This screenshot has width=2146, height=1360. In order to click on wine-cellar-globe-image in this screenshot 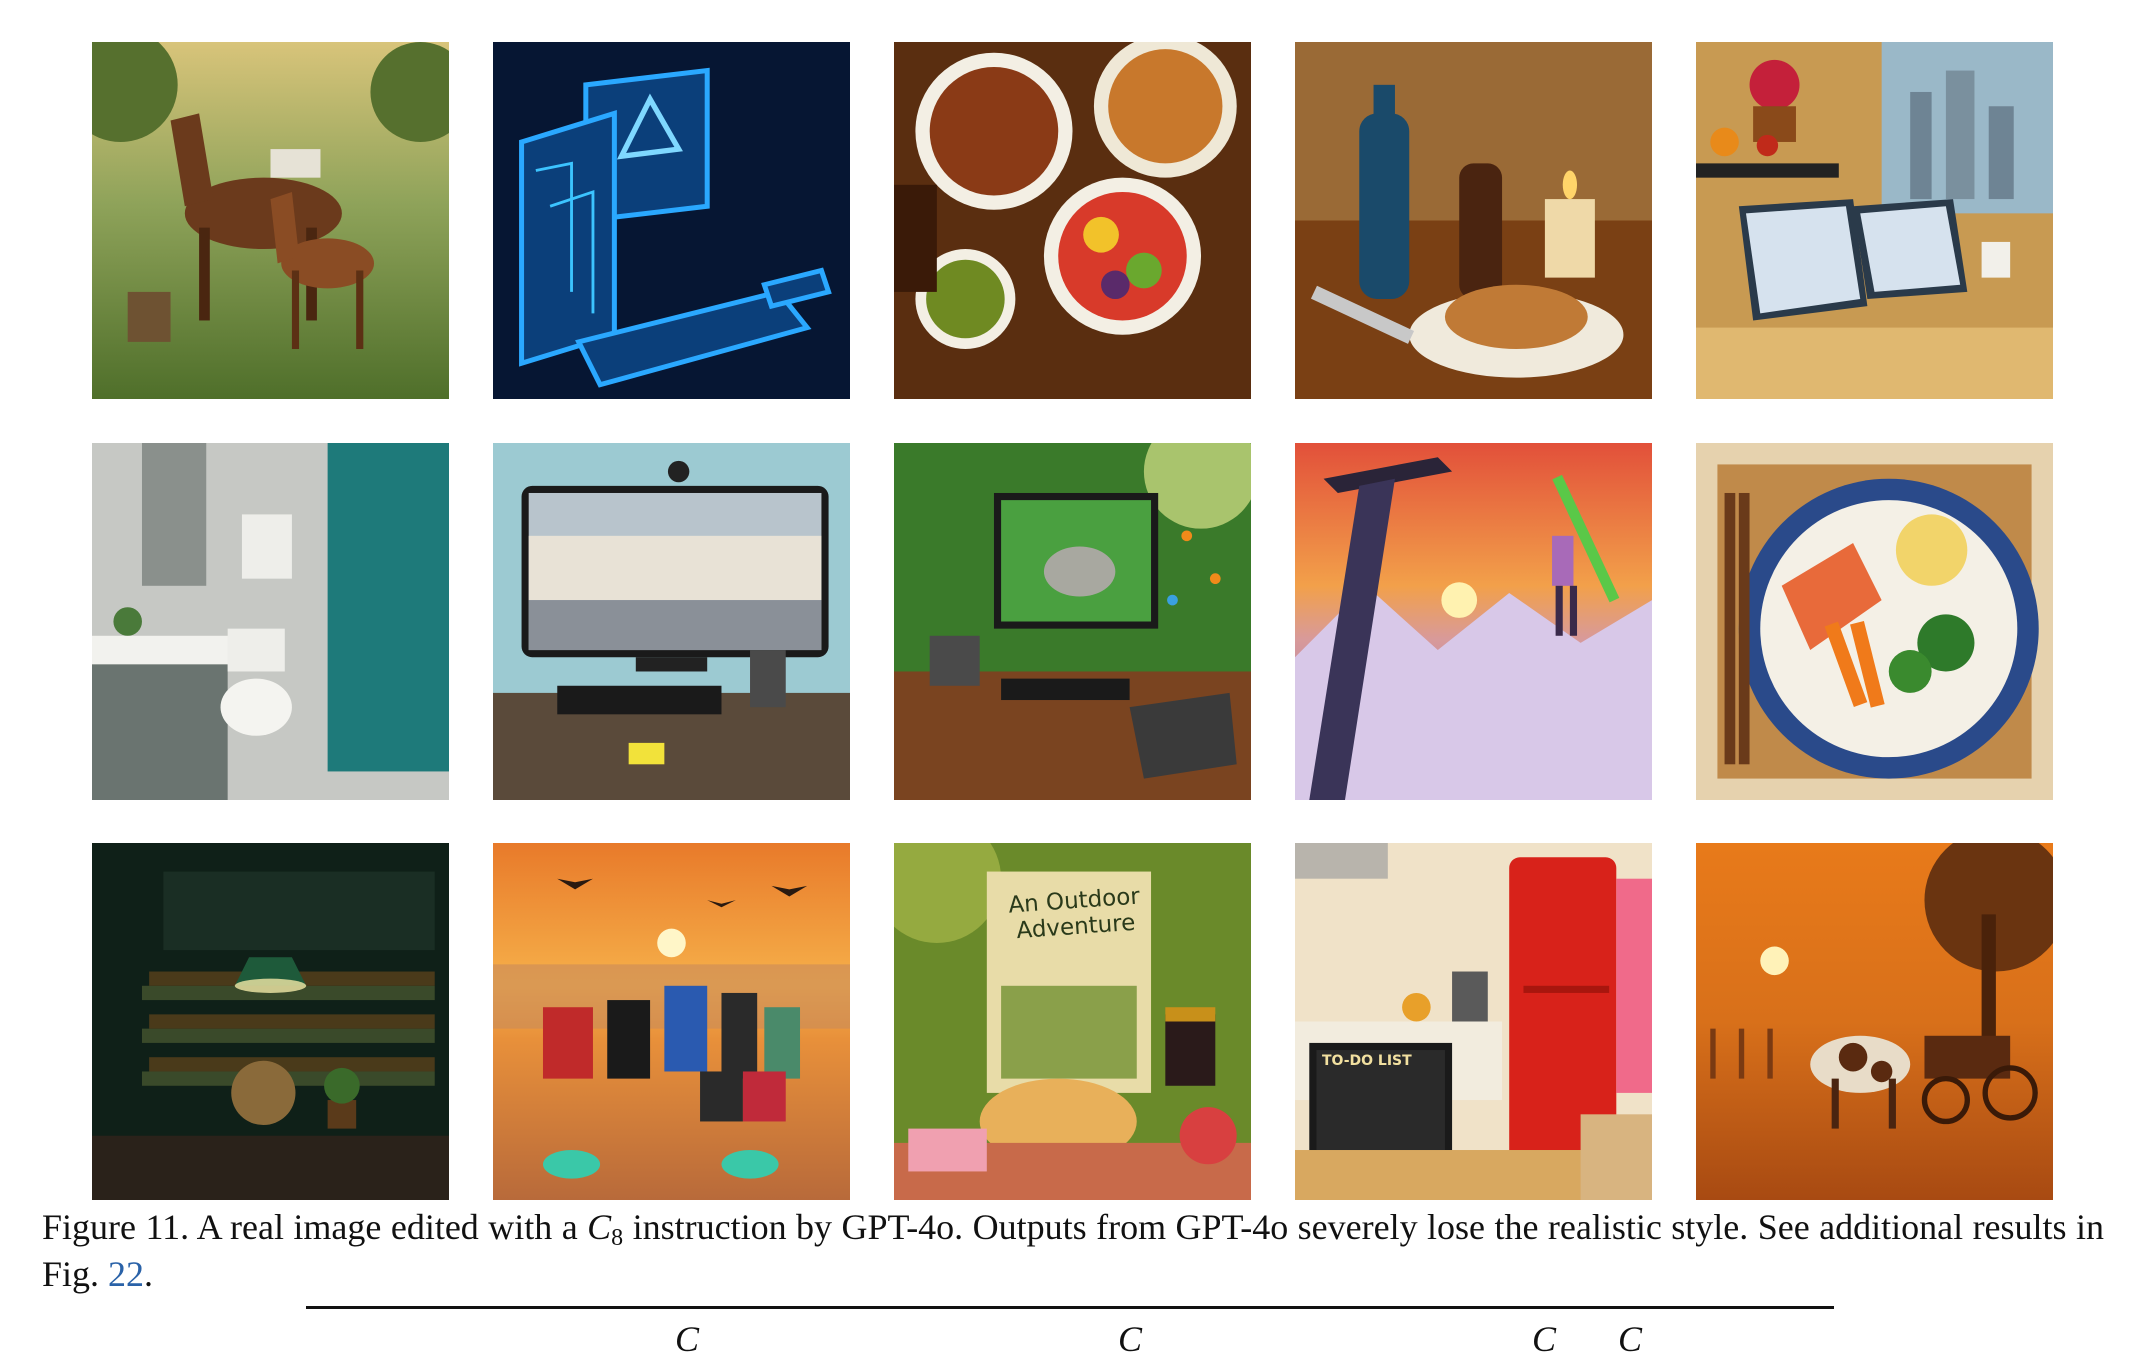, I will do `click(270, 1021)`.